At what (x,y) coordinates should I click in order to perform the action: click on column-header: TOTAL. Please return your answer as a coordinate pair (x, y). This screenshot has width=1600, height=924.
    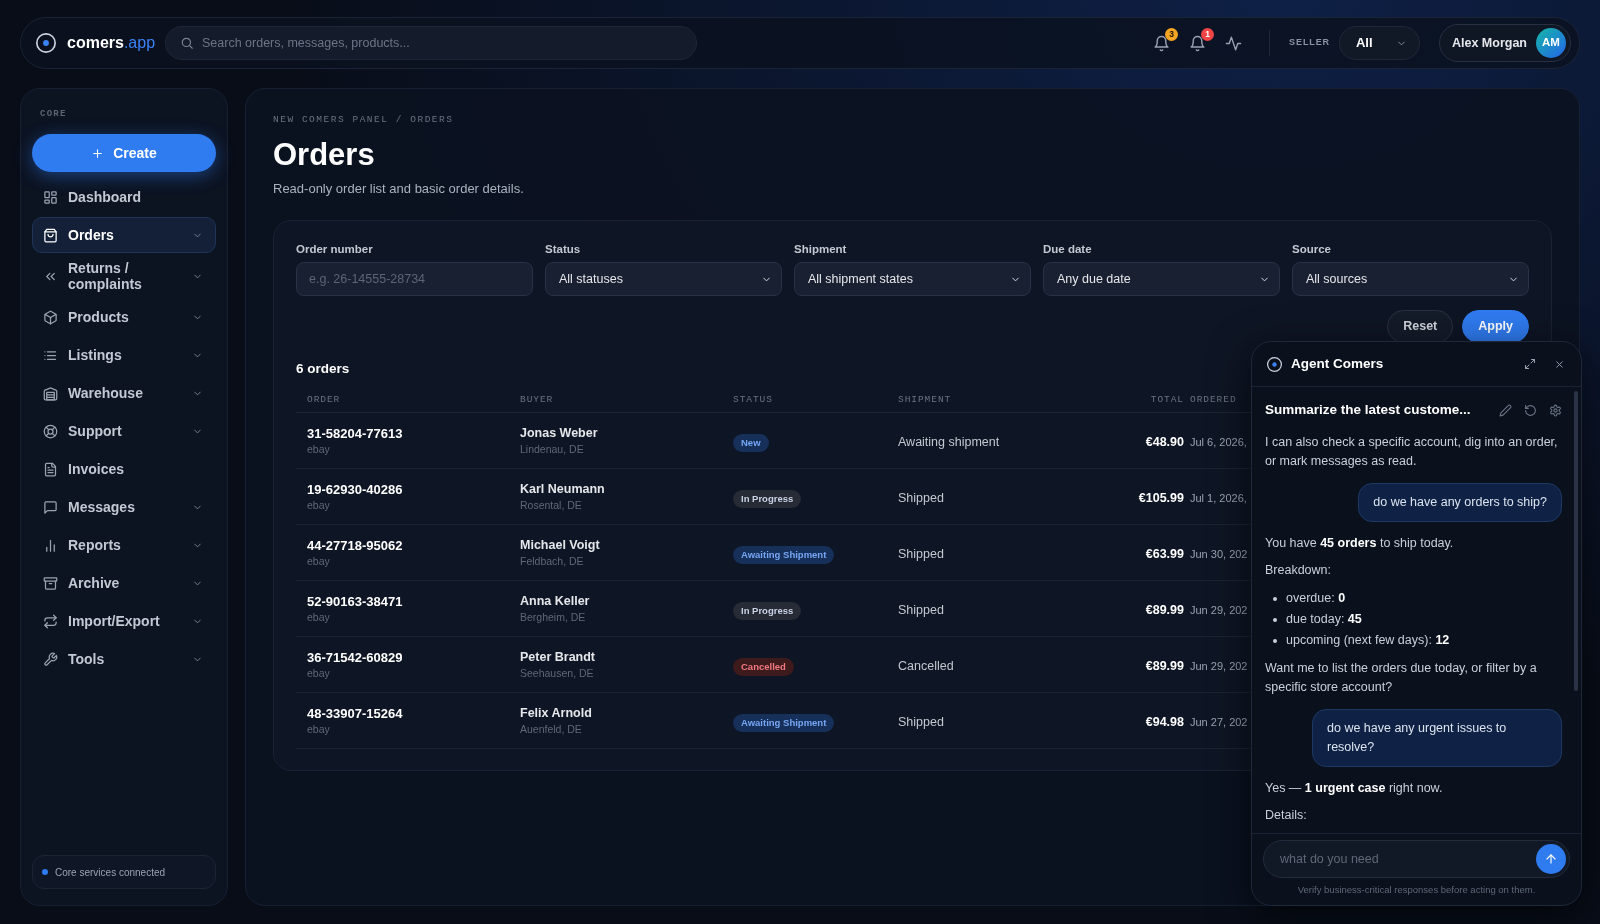
    Looking at the image, I should click on (1167, 399).